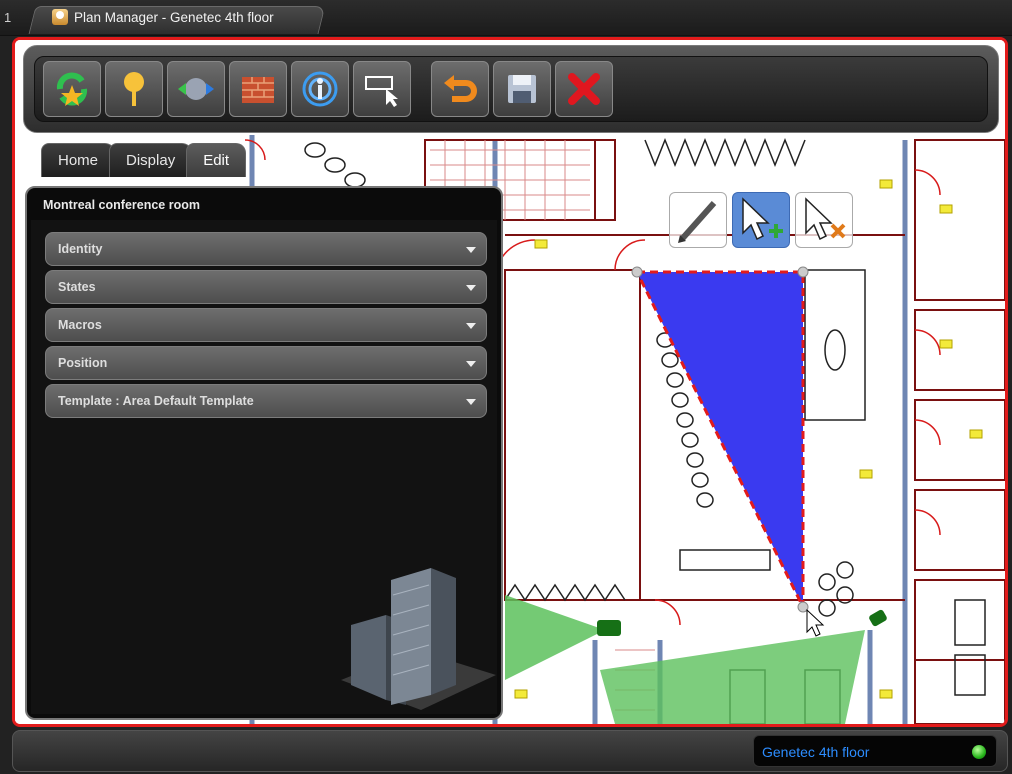  I want to click on close-button, so click(584, 89).